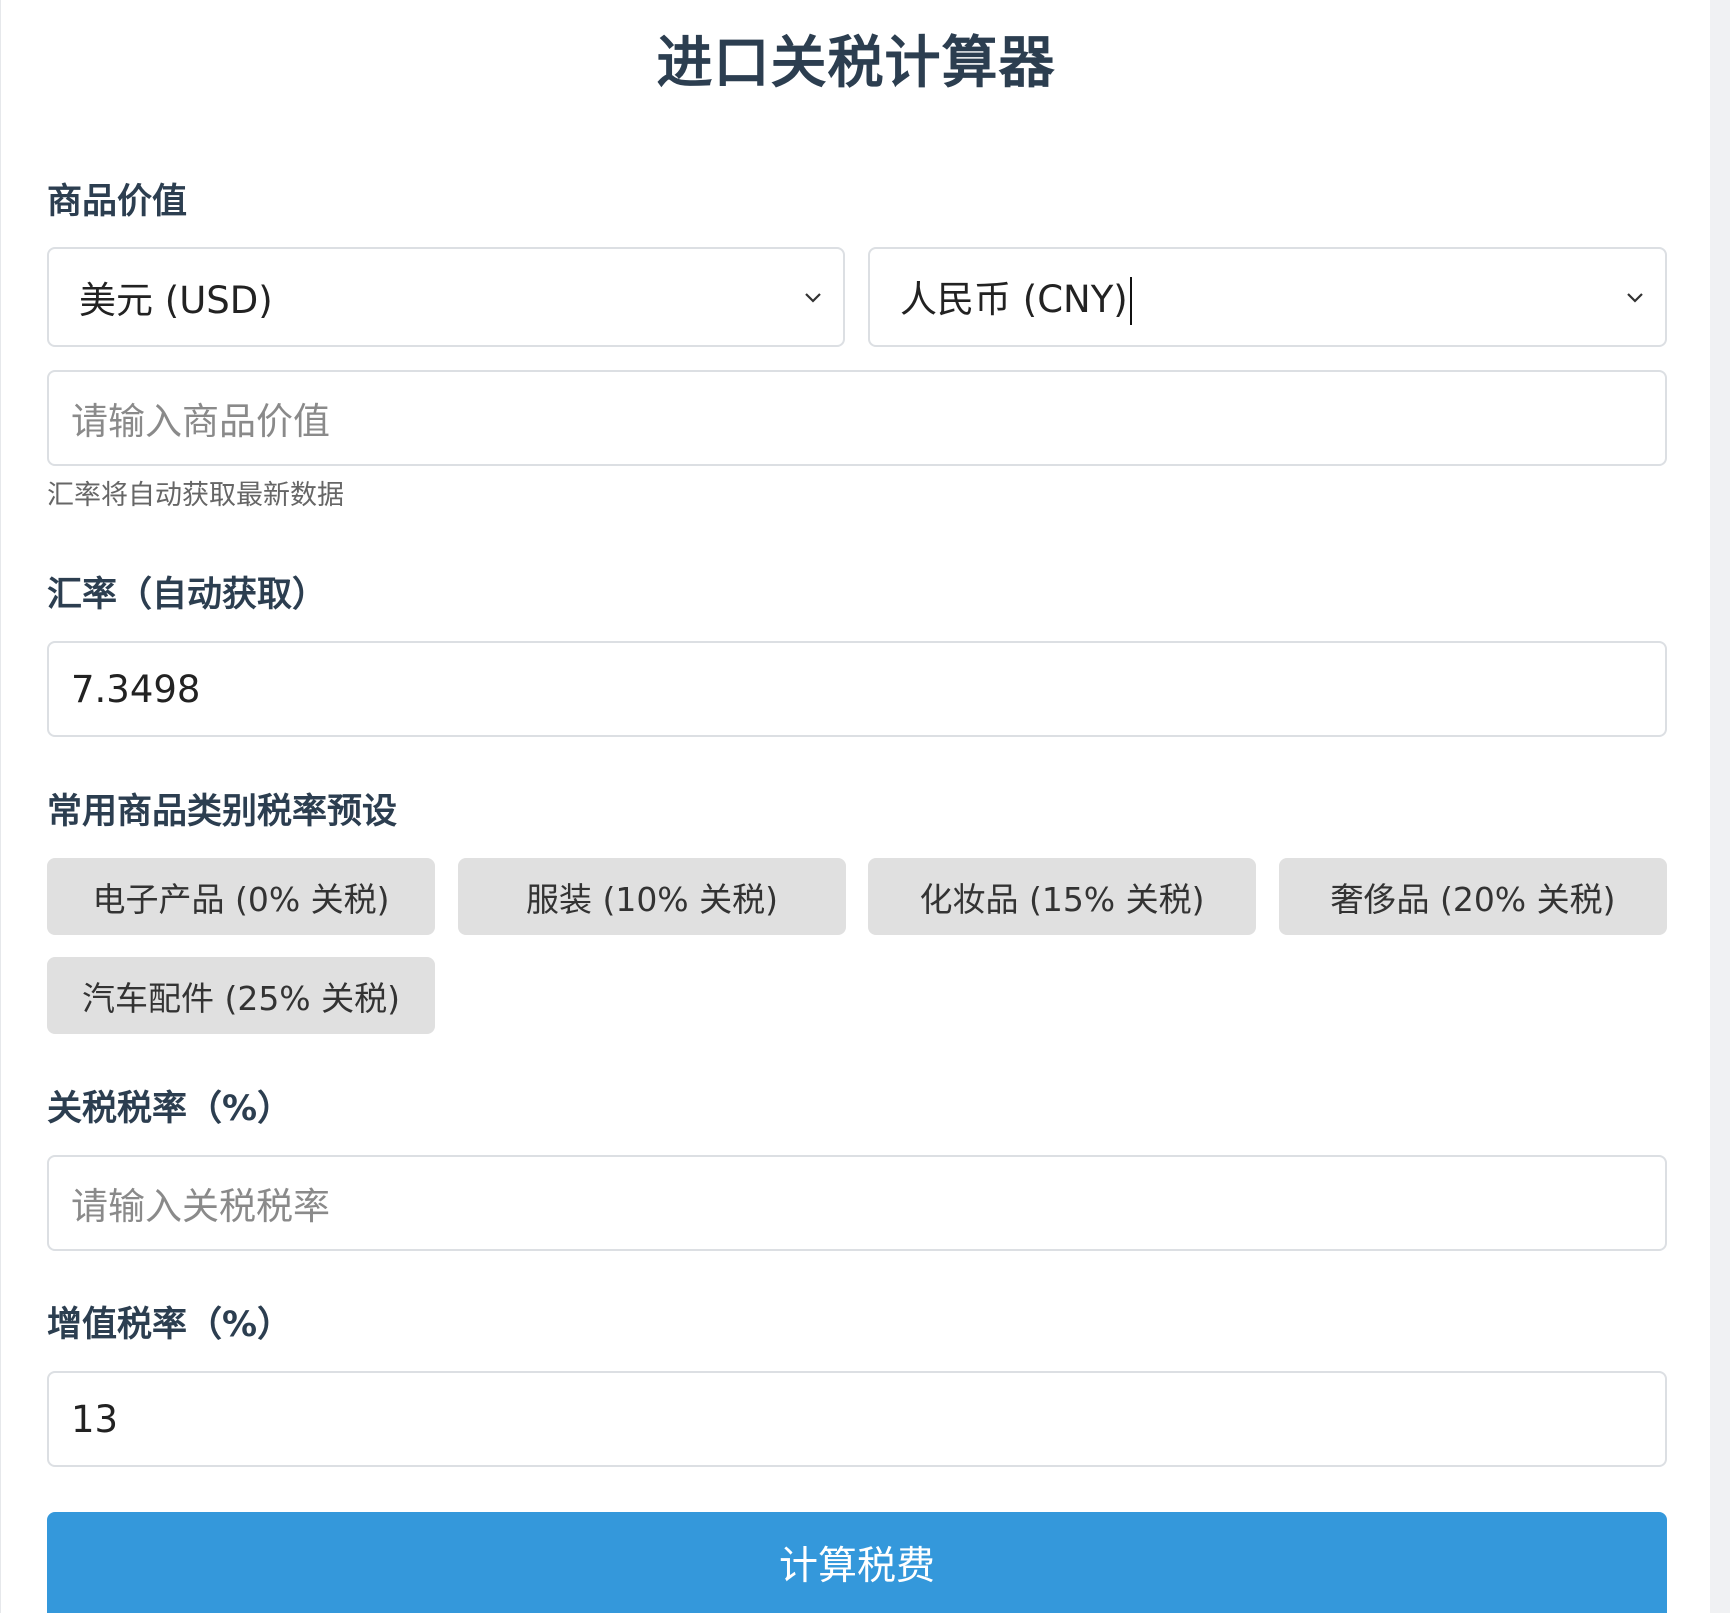  Describe the element at coordinates (446, 297) in the screenshot. I see `from-currency-select: 美元 (USD)` at that location.